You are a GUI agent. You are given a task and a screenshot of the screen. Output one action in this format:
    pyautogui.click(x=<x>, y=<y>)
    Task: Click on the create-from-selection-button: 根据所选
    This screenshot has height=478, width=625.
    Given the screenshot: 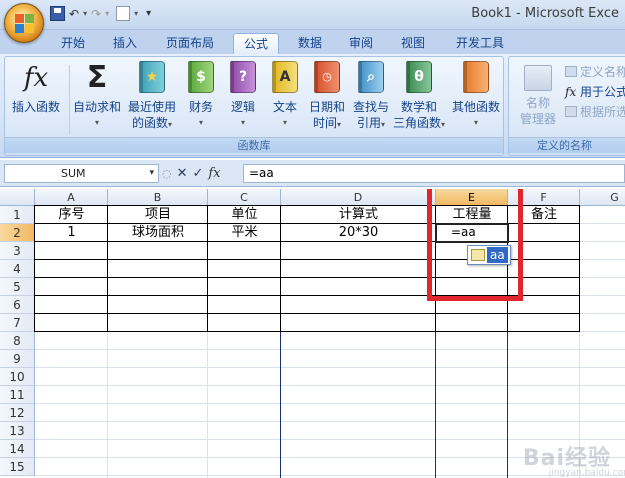 What is the action you would take?
    pyautogui.click(x=595, y=112)
    